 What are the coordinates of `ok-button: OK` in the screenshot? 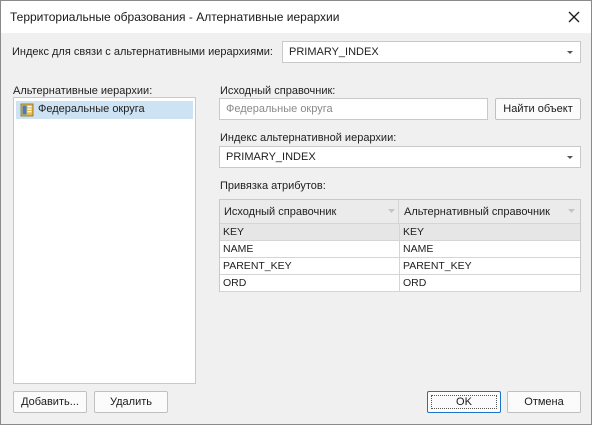 It's located at (464, 402).